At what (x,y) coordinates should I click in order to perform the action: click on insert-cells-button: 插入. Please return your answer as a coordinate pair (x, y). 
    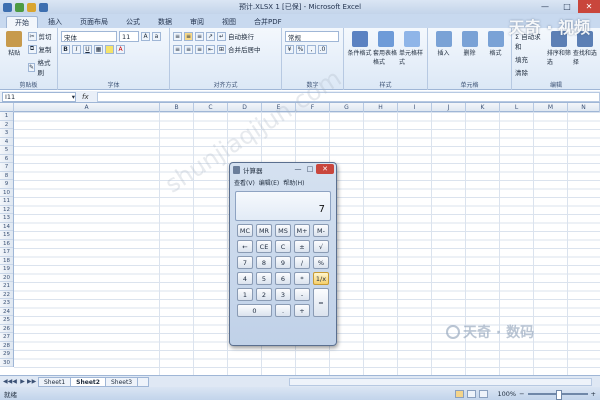
    Looking at the image, I should click on (443, 44).